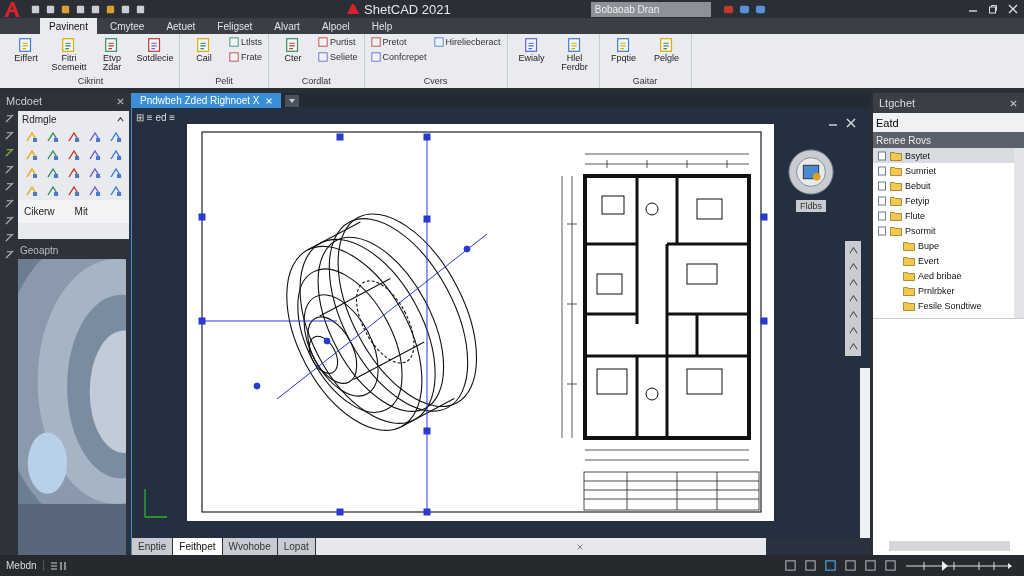  I want to click on palette-link: Cikerw, so click(39, 211).